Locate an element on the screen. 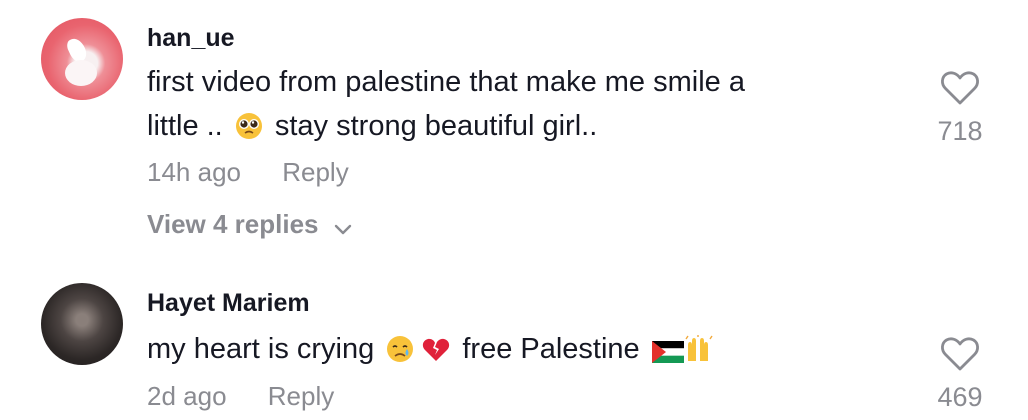 This screenshot has width=1028, height=420. like-button: 718 is located at coordinates (960, 108).